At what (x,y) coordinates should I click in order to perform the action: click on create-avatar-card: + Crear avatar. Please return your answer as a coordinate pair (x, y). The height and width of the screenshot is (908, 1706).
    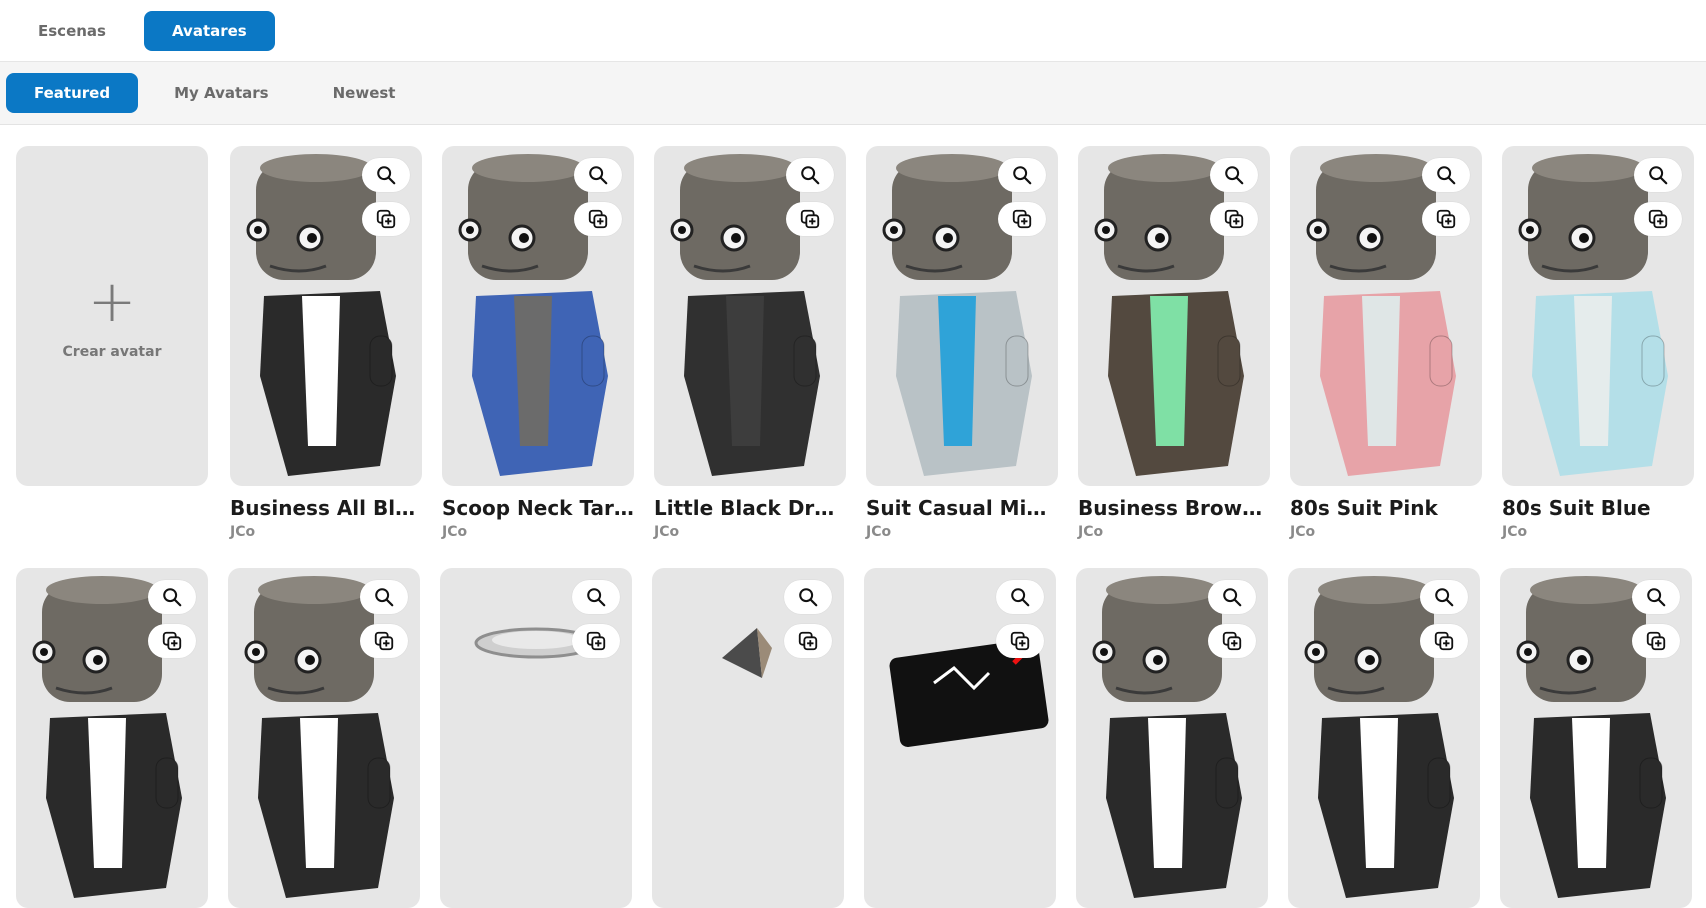
    Looking at the image, I should click on (112, 316).